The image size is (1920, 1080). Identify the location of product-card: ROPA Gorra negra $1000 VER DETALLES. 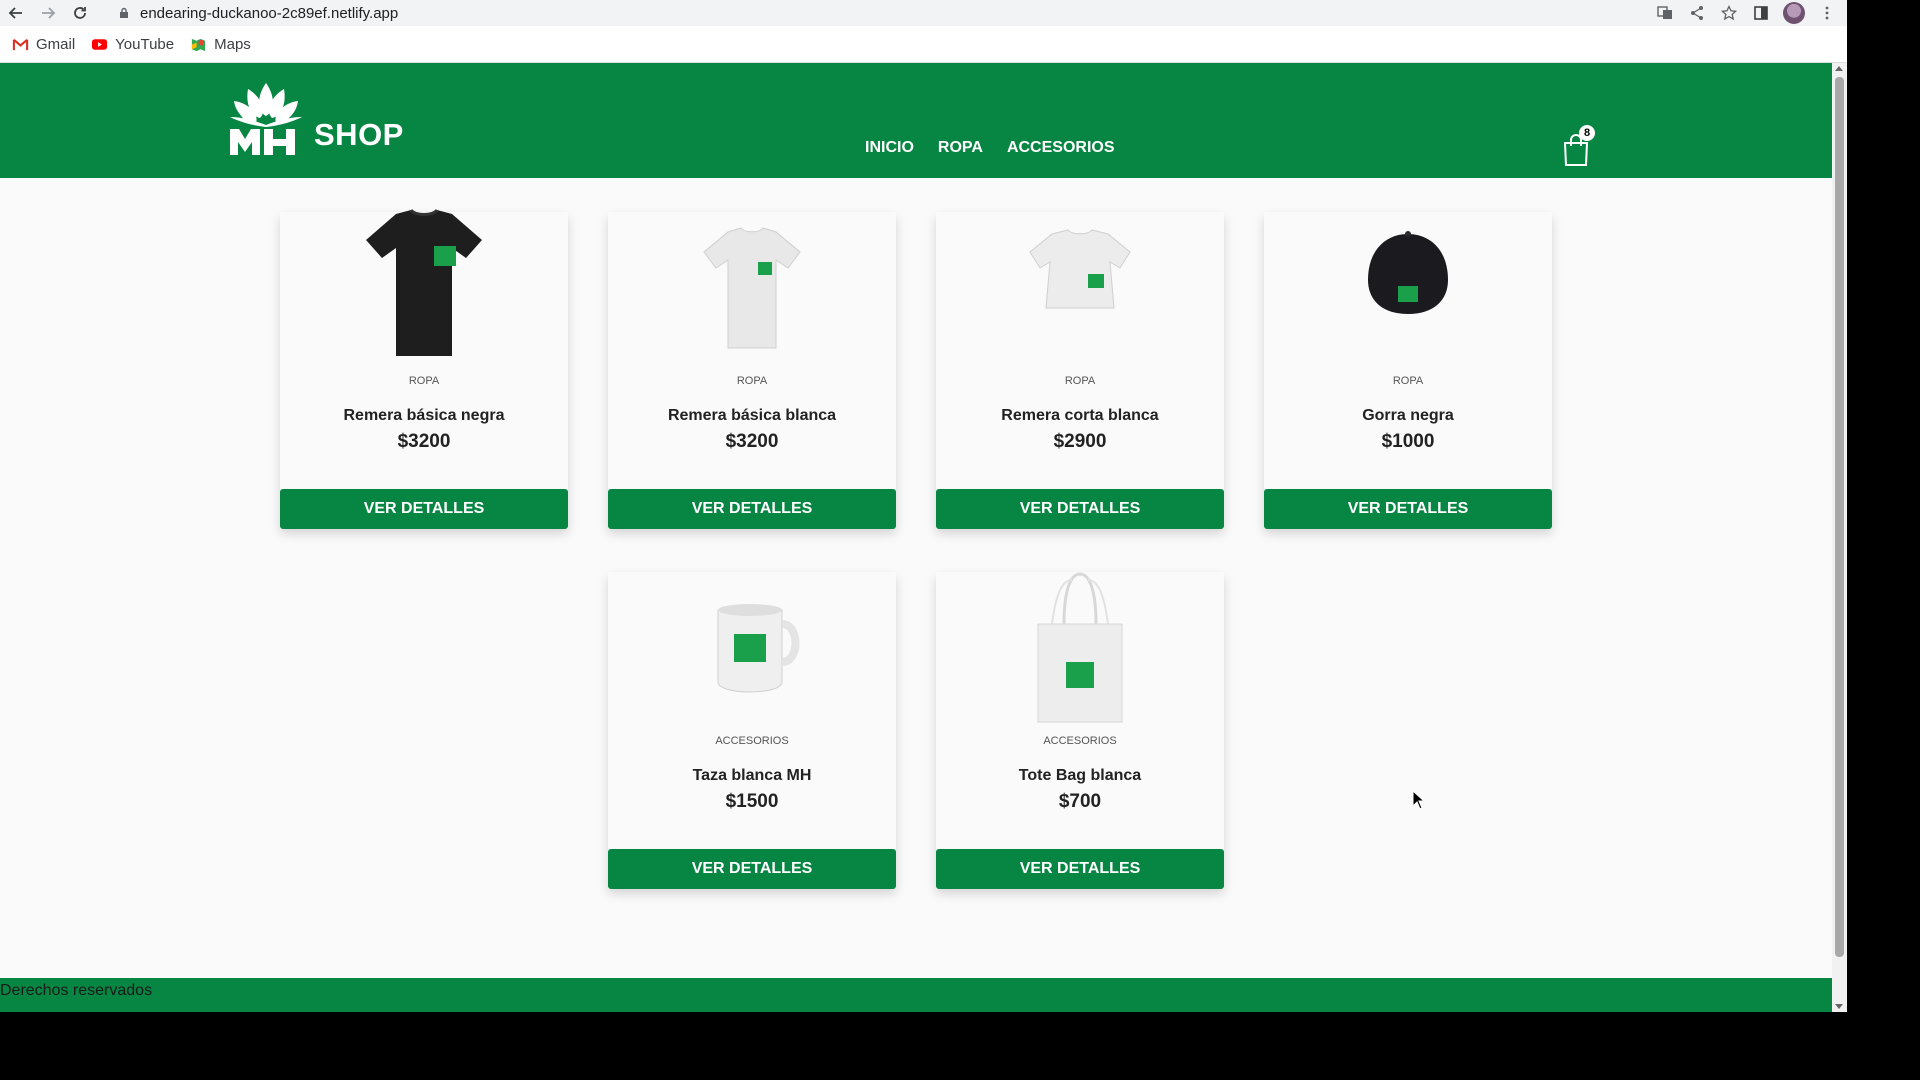
(1408, 370).